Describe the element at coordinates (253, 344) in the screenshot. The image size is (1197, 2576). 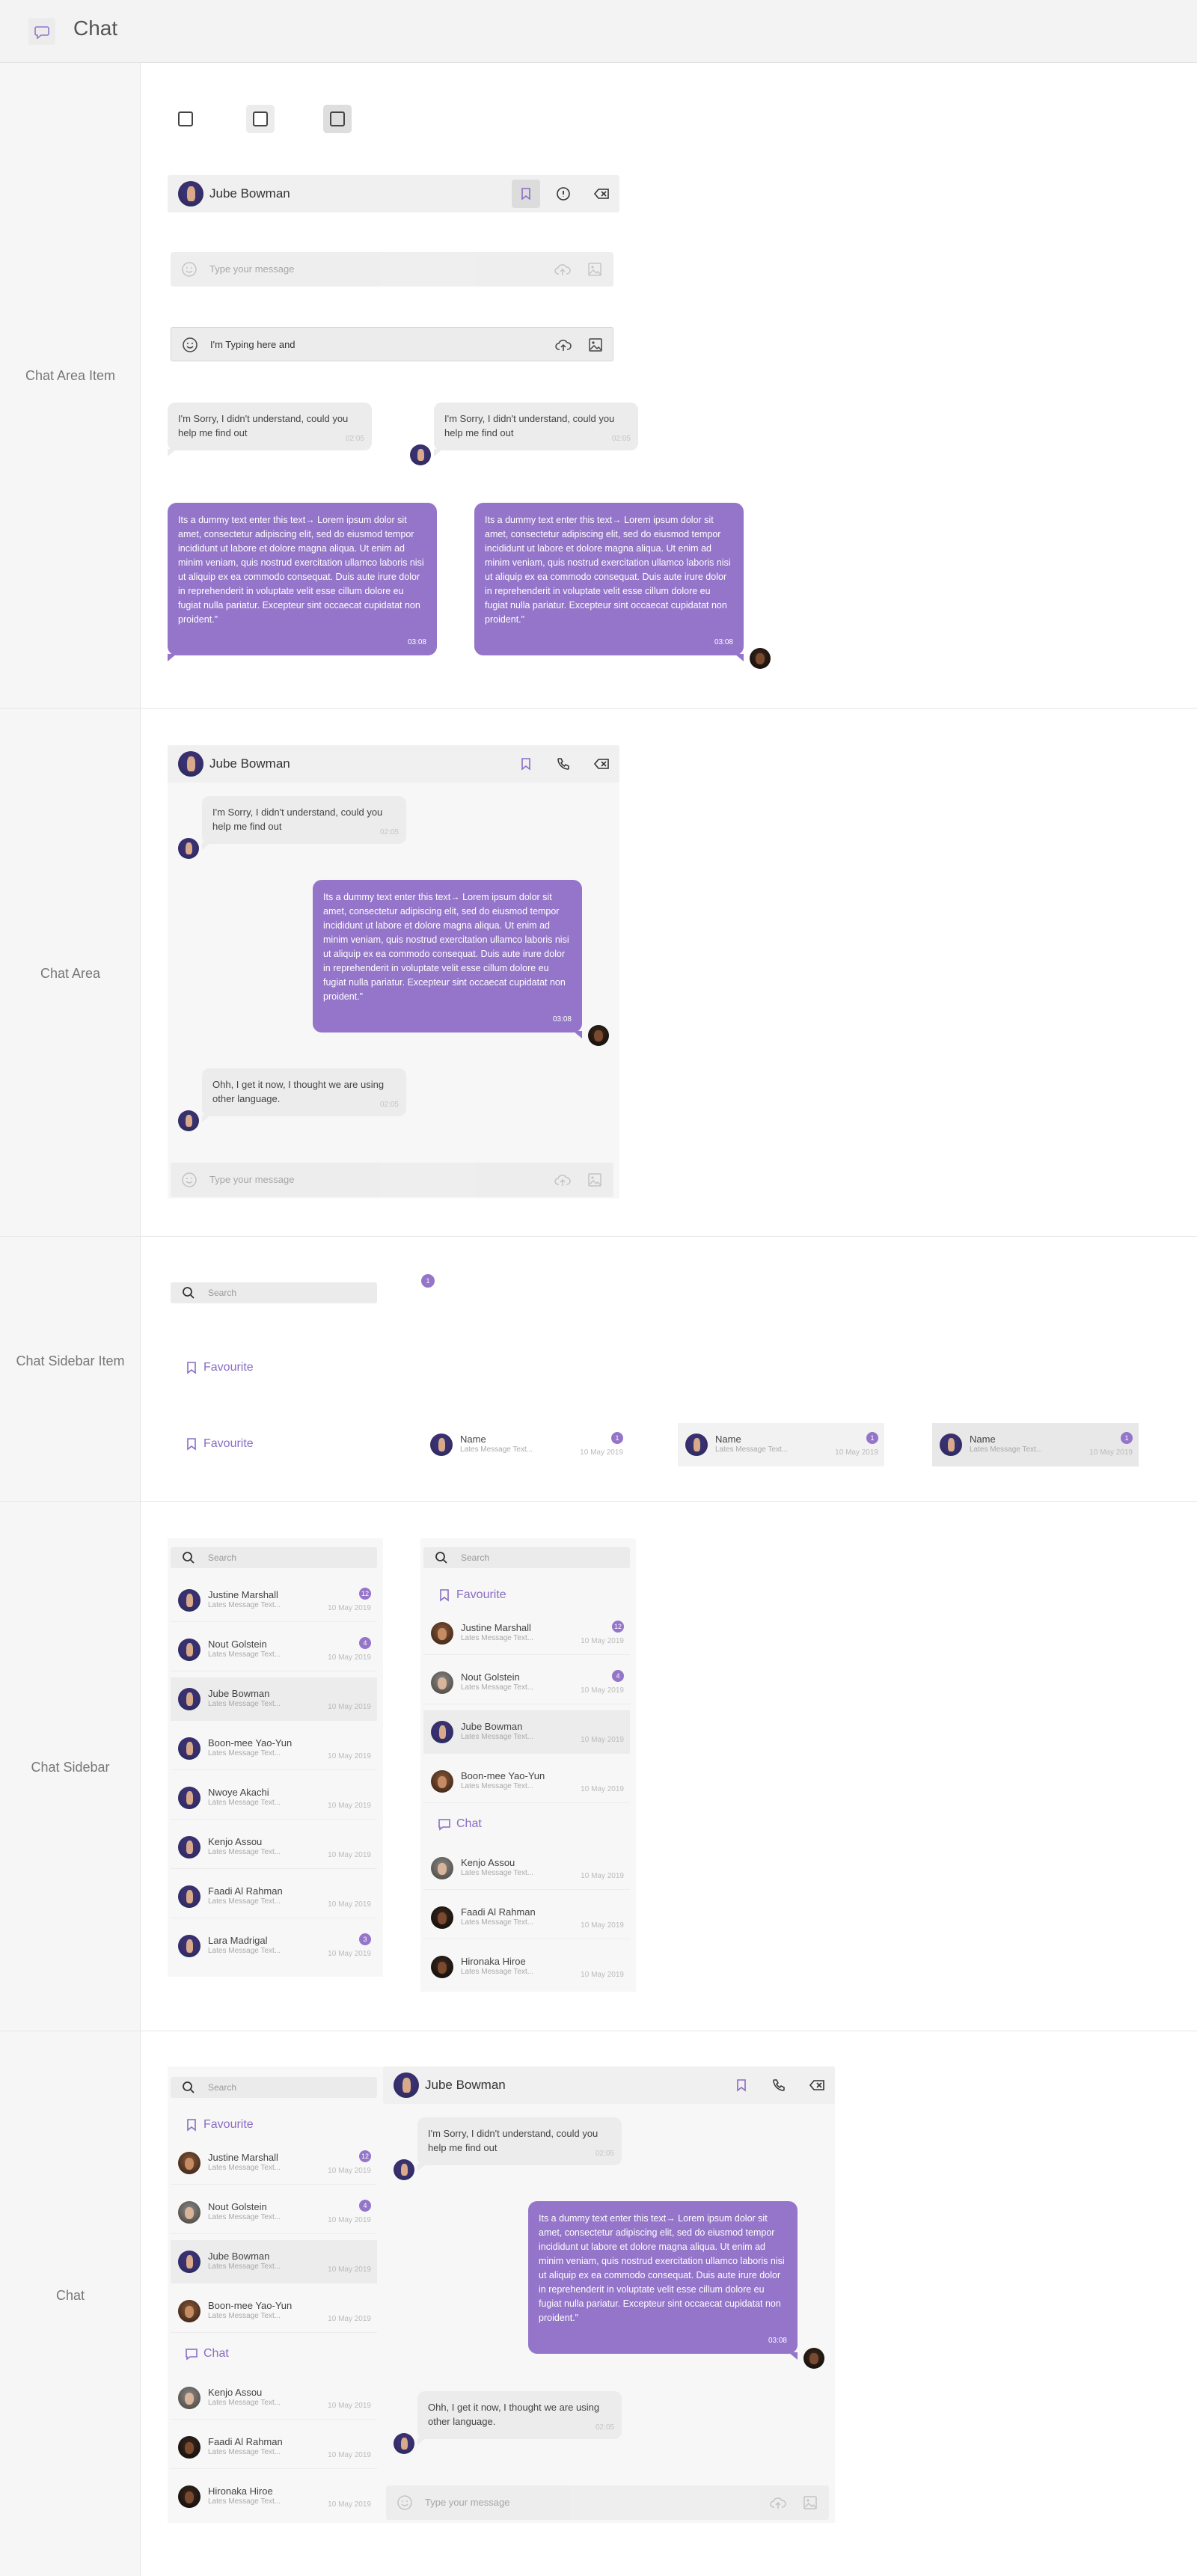
I see `message-input-typed: I'm Typing here and` at that location.